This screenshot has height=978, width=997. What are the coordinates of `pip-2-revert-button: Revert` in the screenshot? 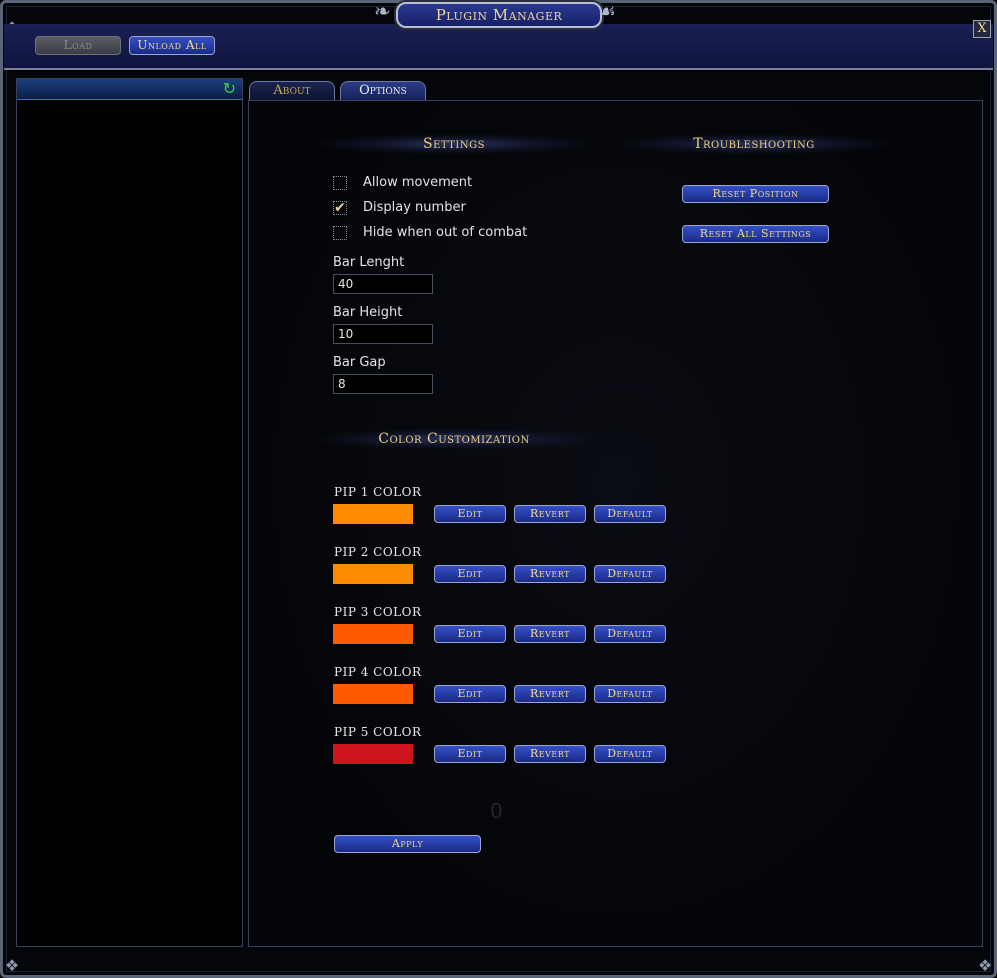 It's located at (550, 574).